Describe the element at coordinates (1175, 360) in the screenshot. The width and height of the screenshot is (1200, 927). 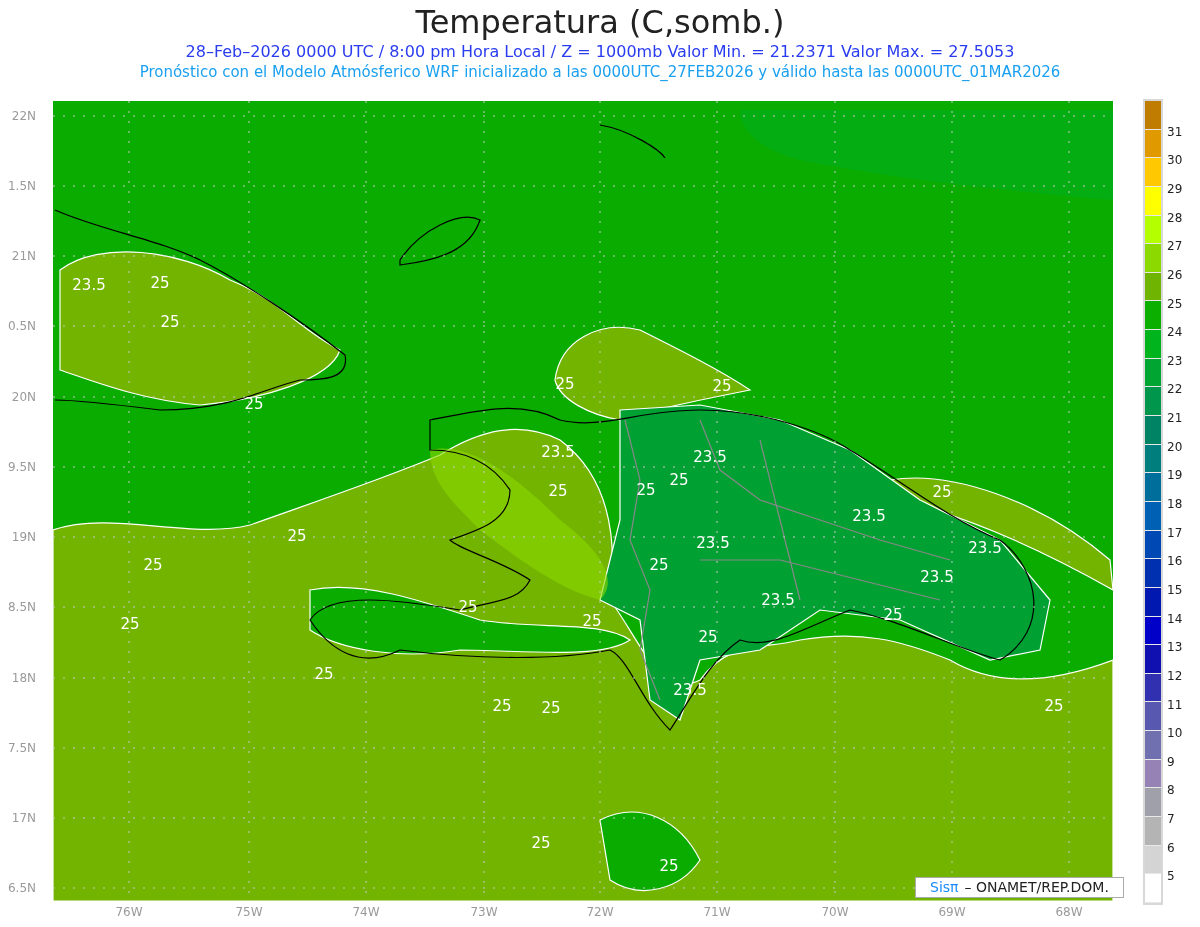
I see `colorbar-label: 23` at that location.